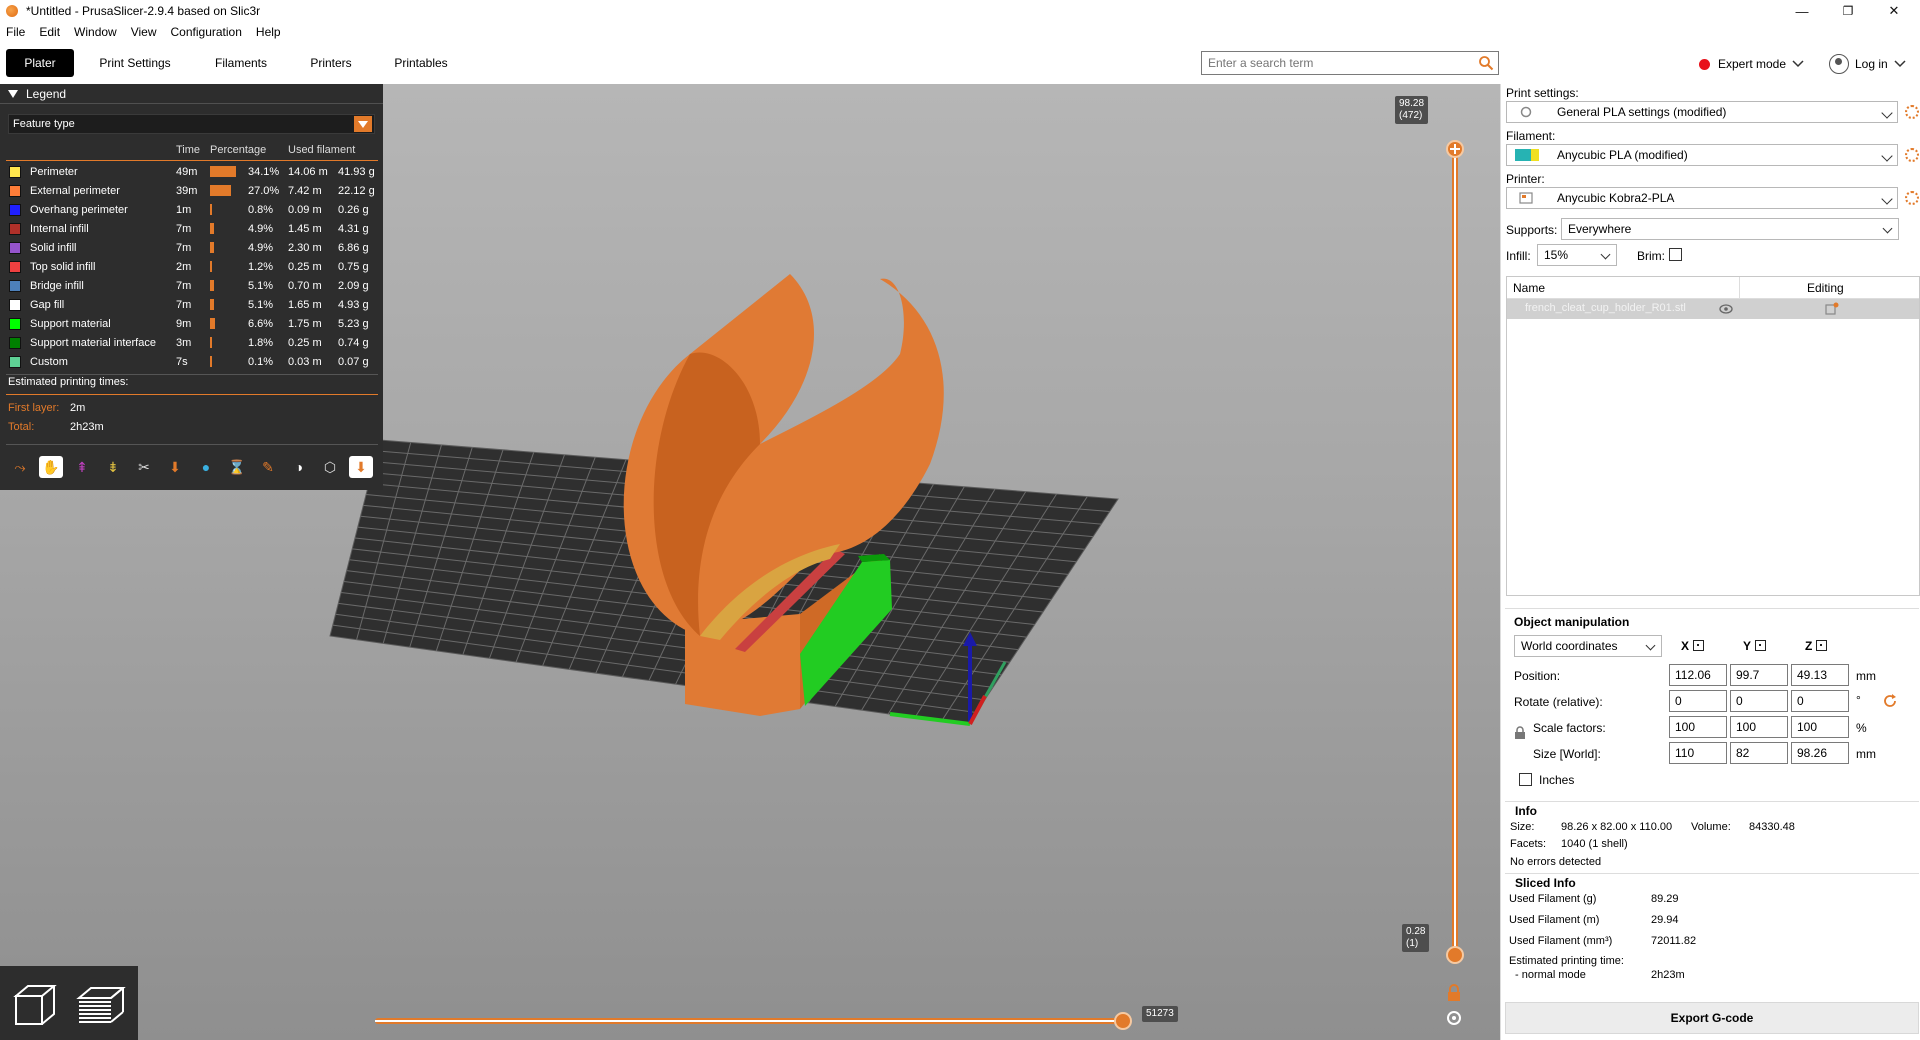  What do you see at coordinates (1912, 155) in the screenshot?
I see `filament-edit-icon` at bounding box center [1912, 155].